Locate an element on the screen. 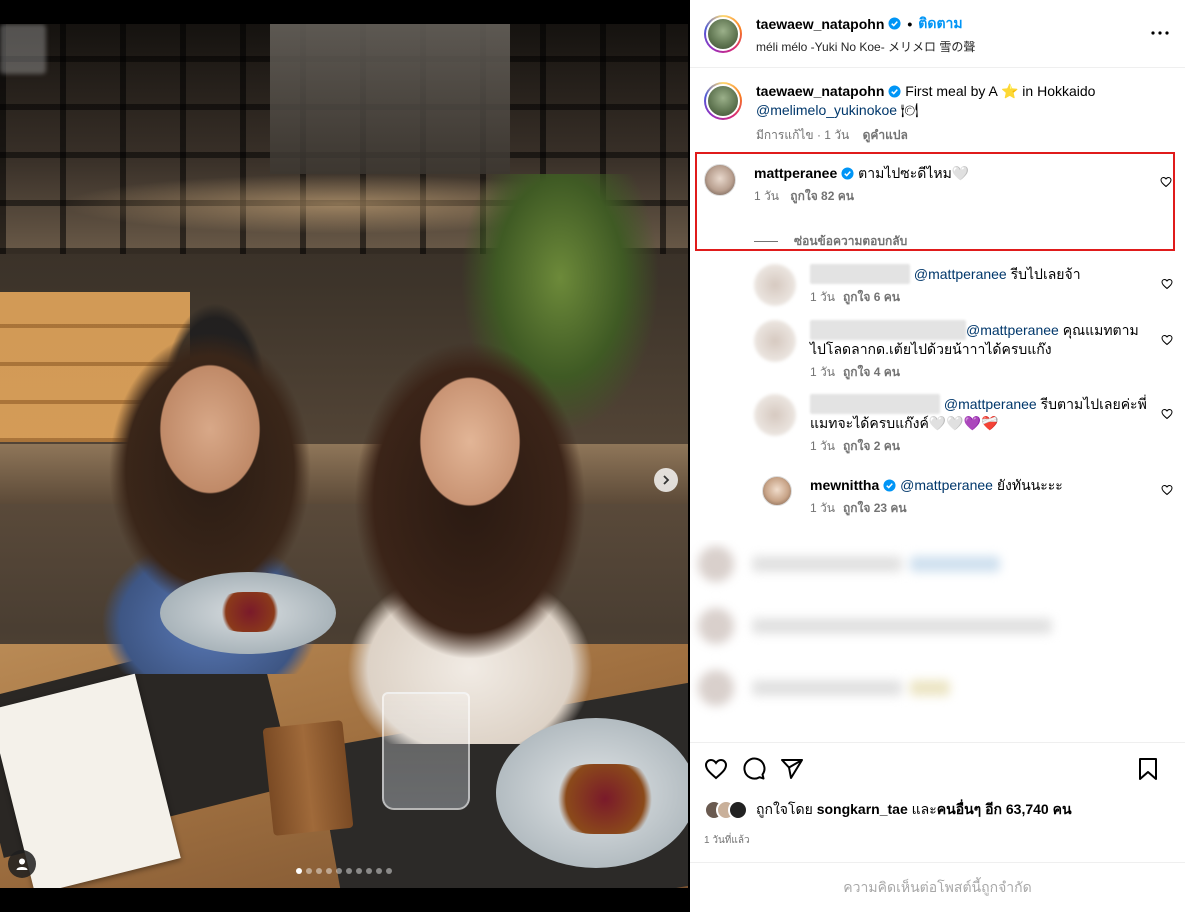 The width and height of the screenshot is (1185, 912). blurred-comments is located at coordinates (937, 640).